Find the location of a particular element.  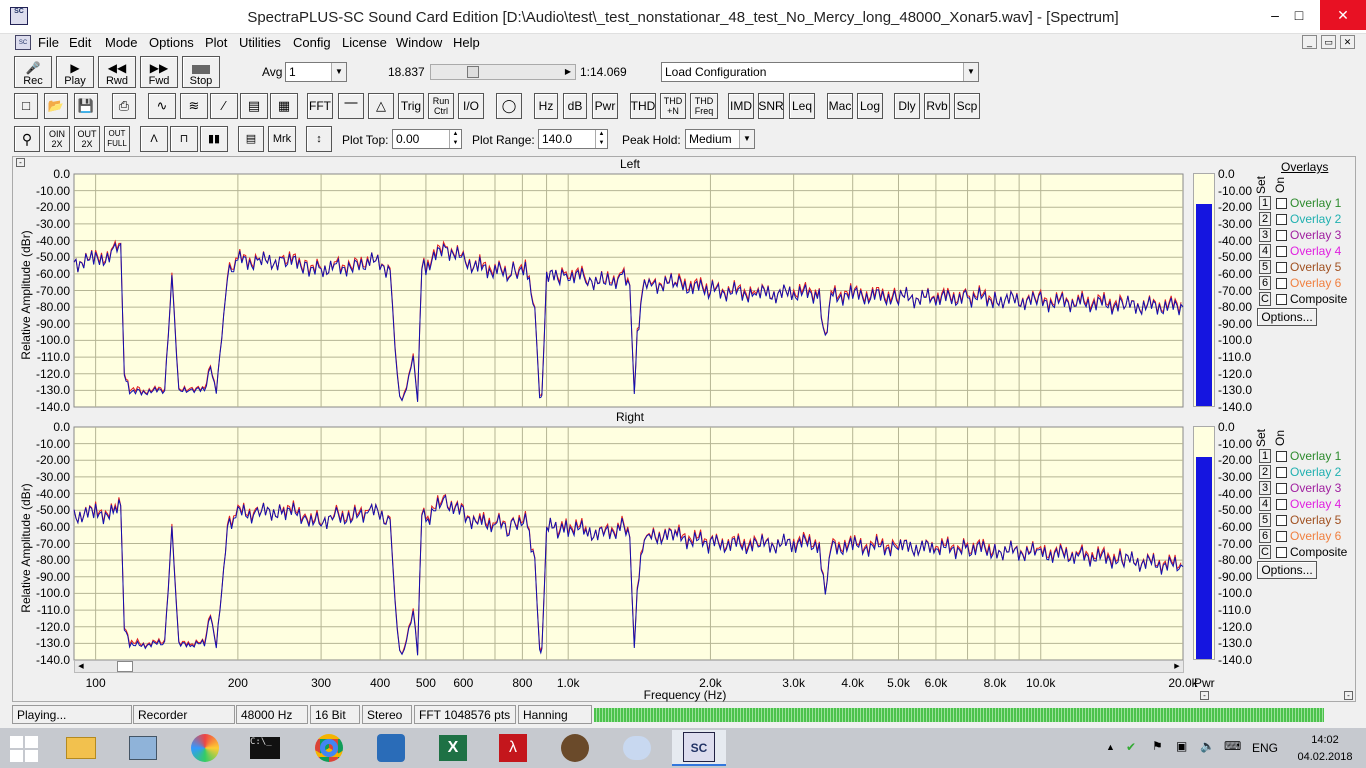

virtualbox-icon is located at coordinates (391, 748).